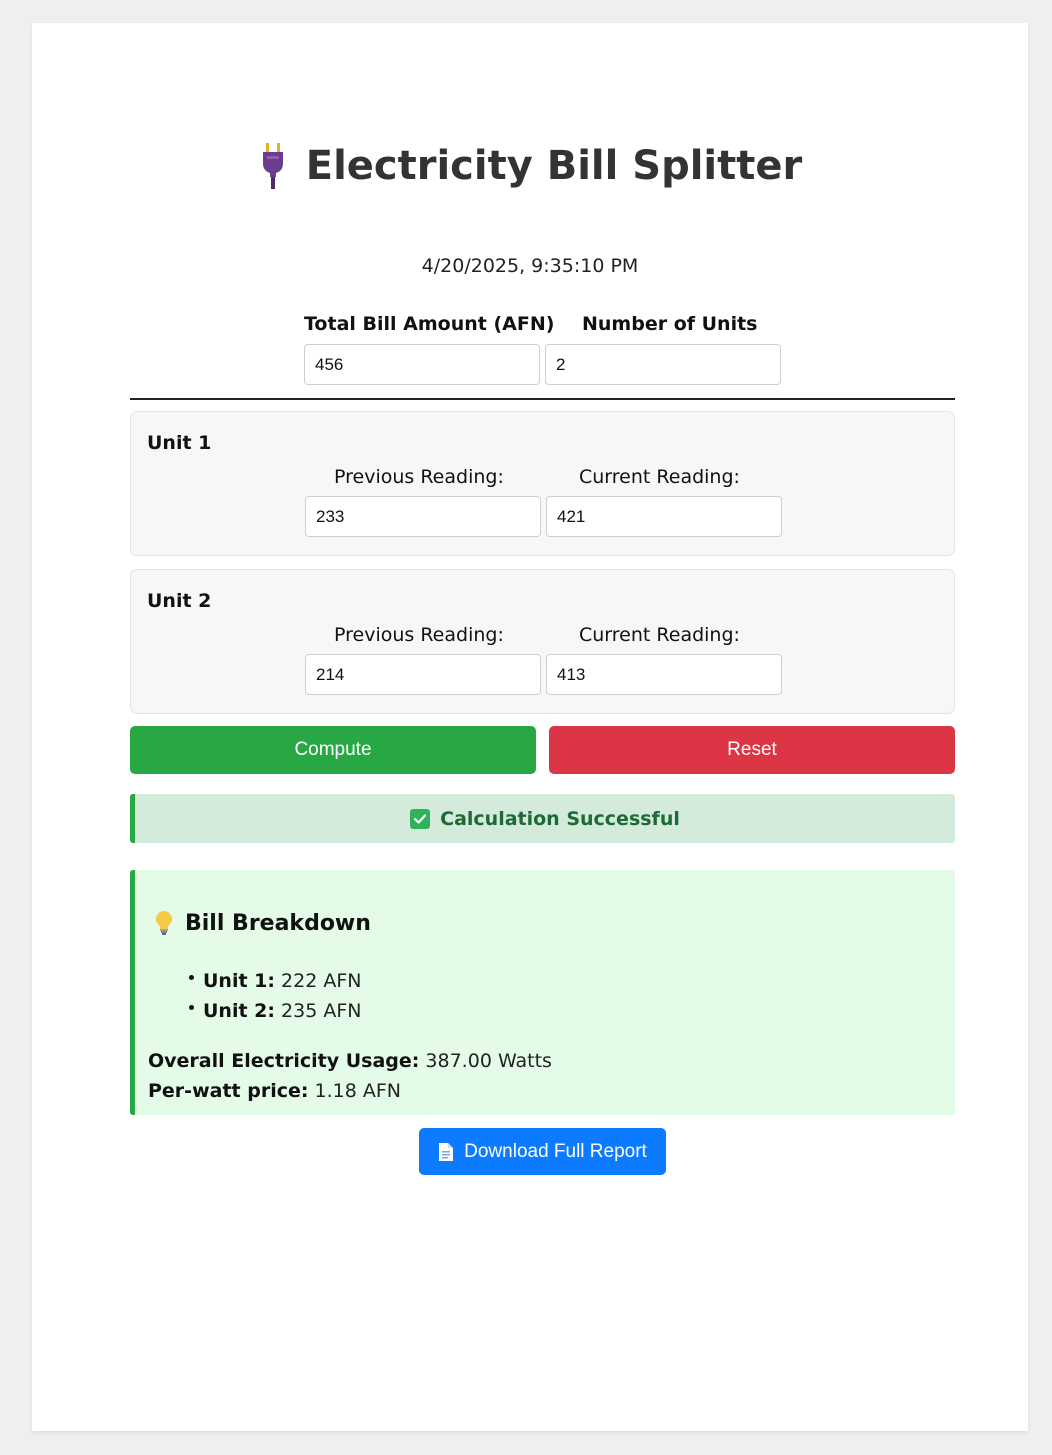  What do you see at coordinates (357, 1091) in the screenshot?
I see `price-value: 1.18 AFN` at bounding box center [357, 1091].